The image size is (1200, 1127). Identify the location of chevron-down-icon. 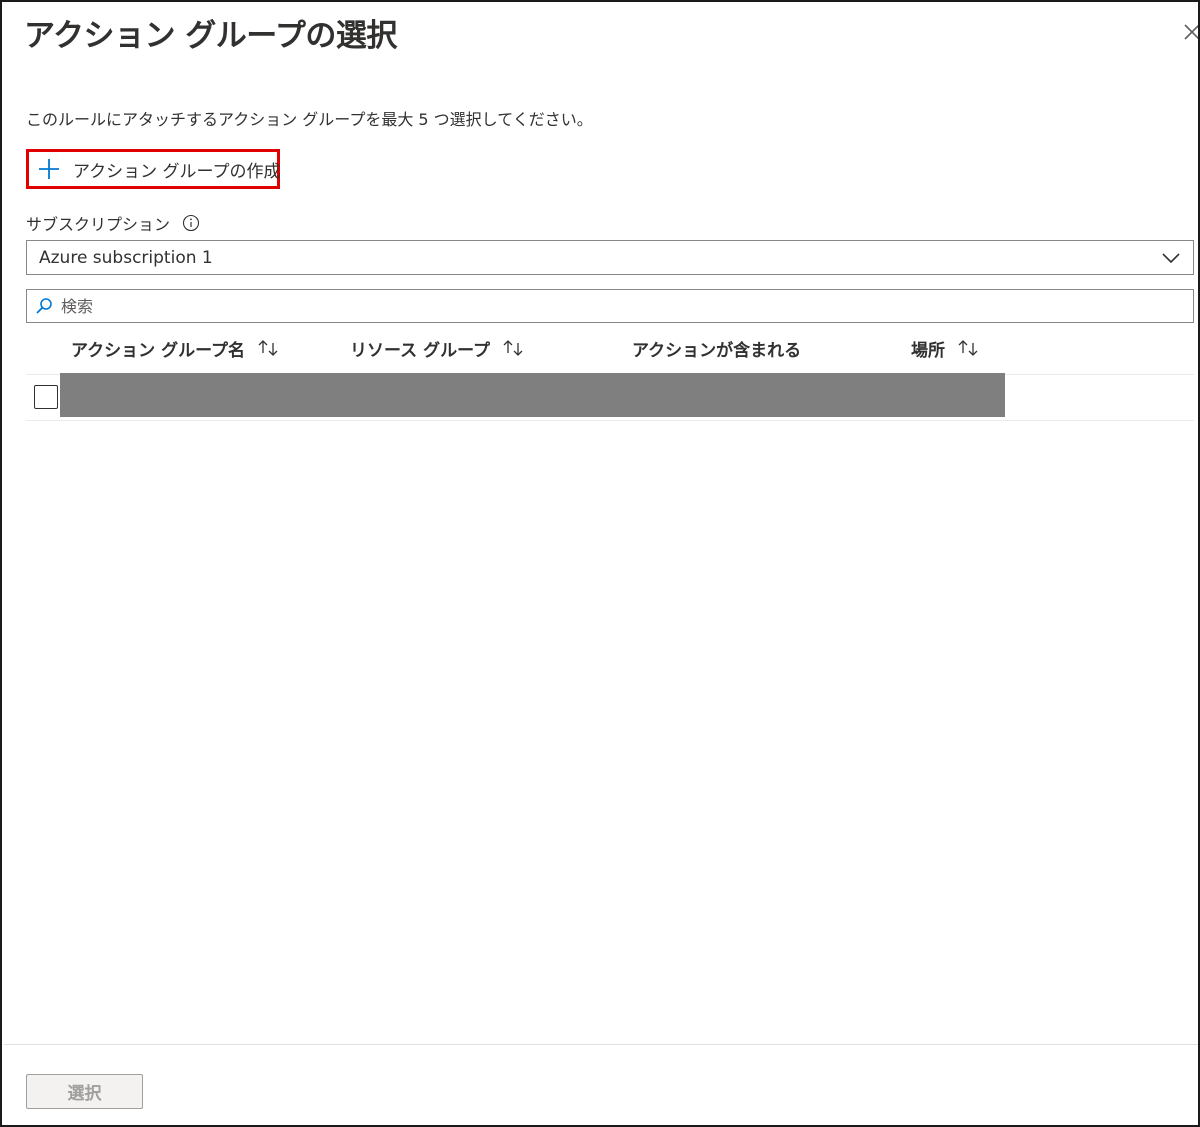
(1171, 258).